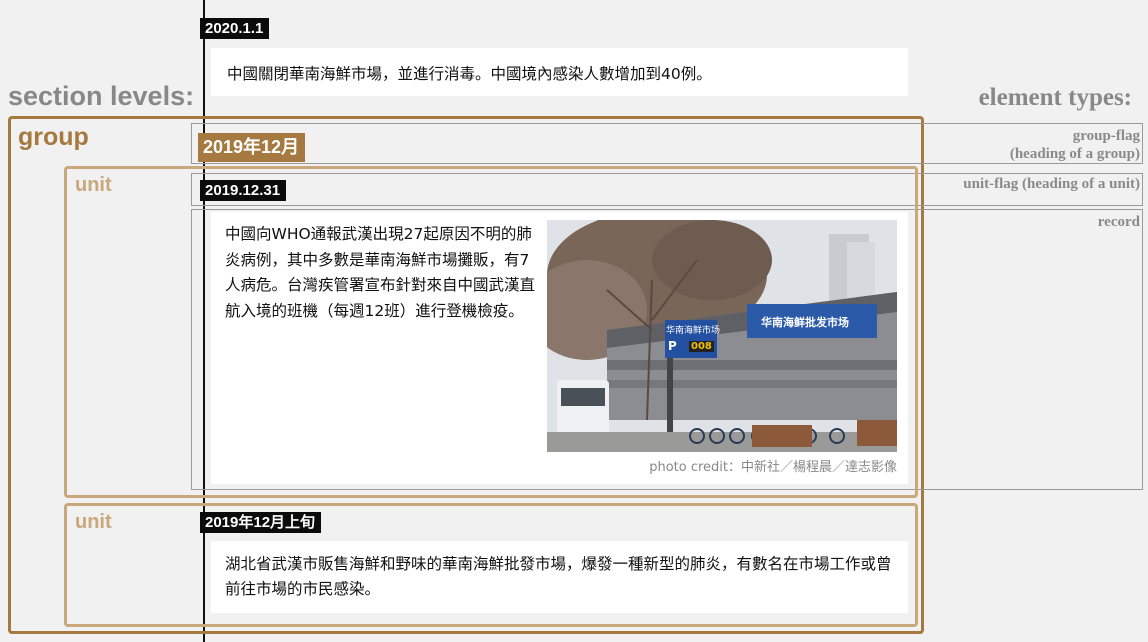 The height and width of the screenshot is (642, 1148). I want to click on record-2020-1-1: 中國關閉華南海鮮市場，並進行消毒。中國境內感染人數增加到40例。, so click(559, 72).